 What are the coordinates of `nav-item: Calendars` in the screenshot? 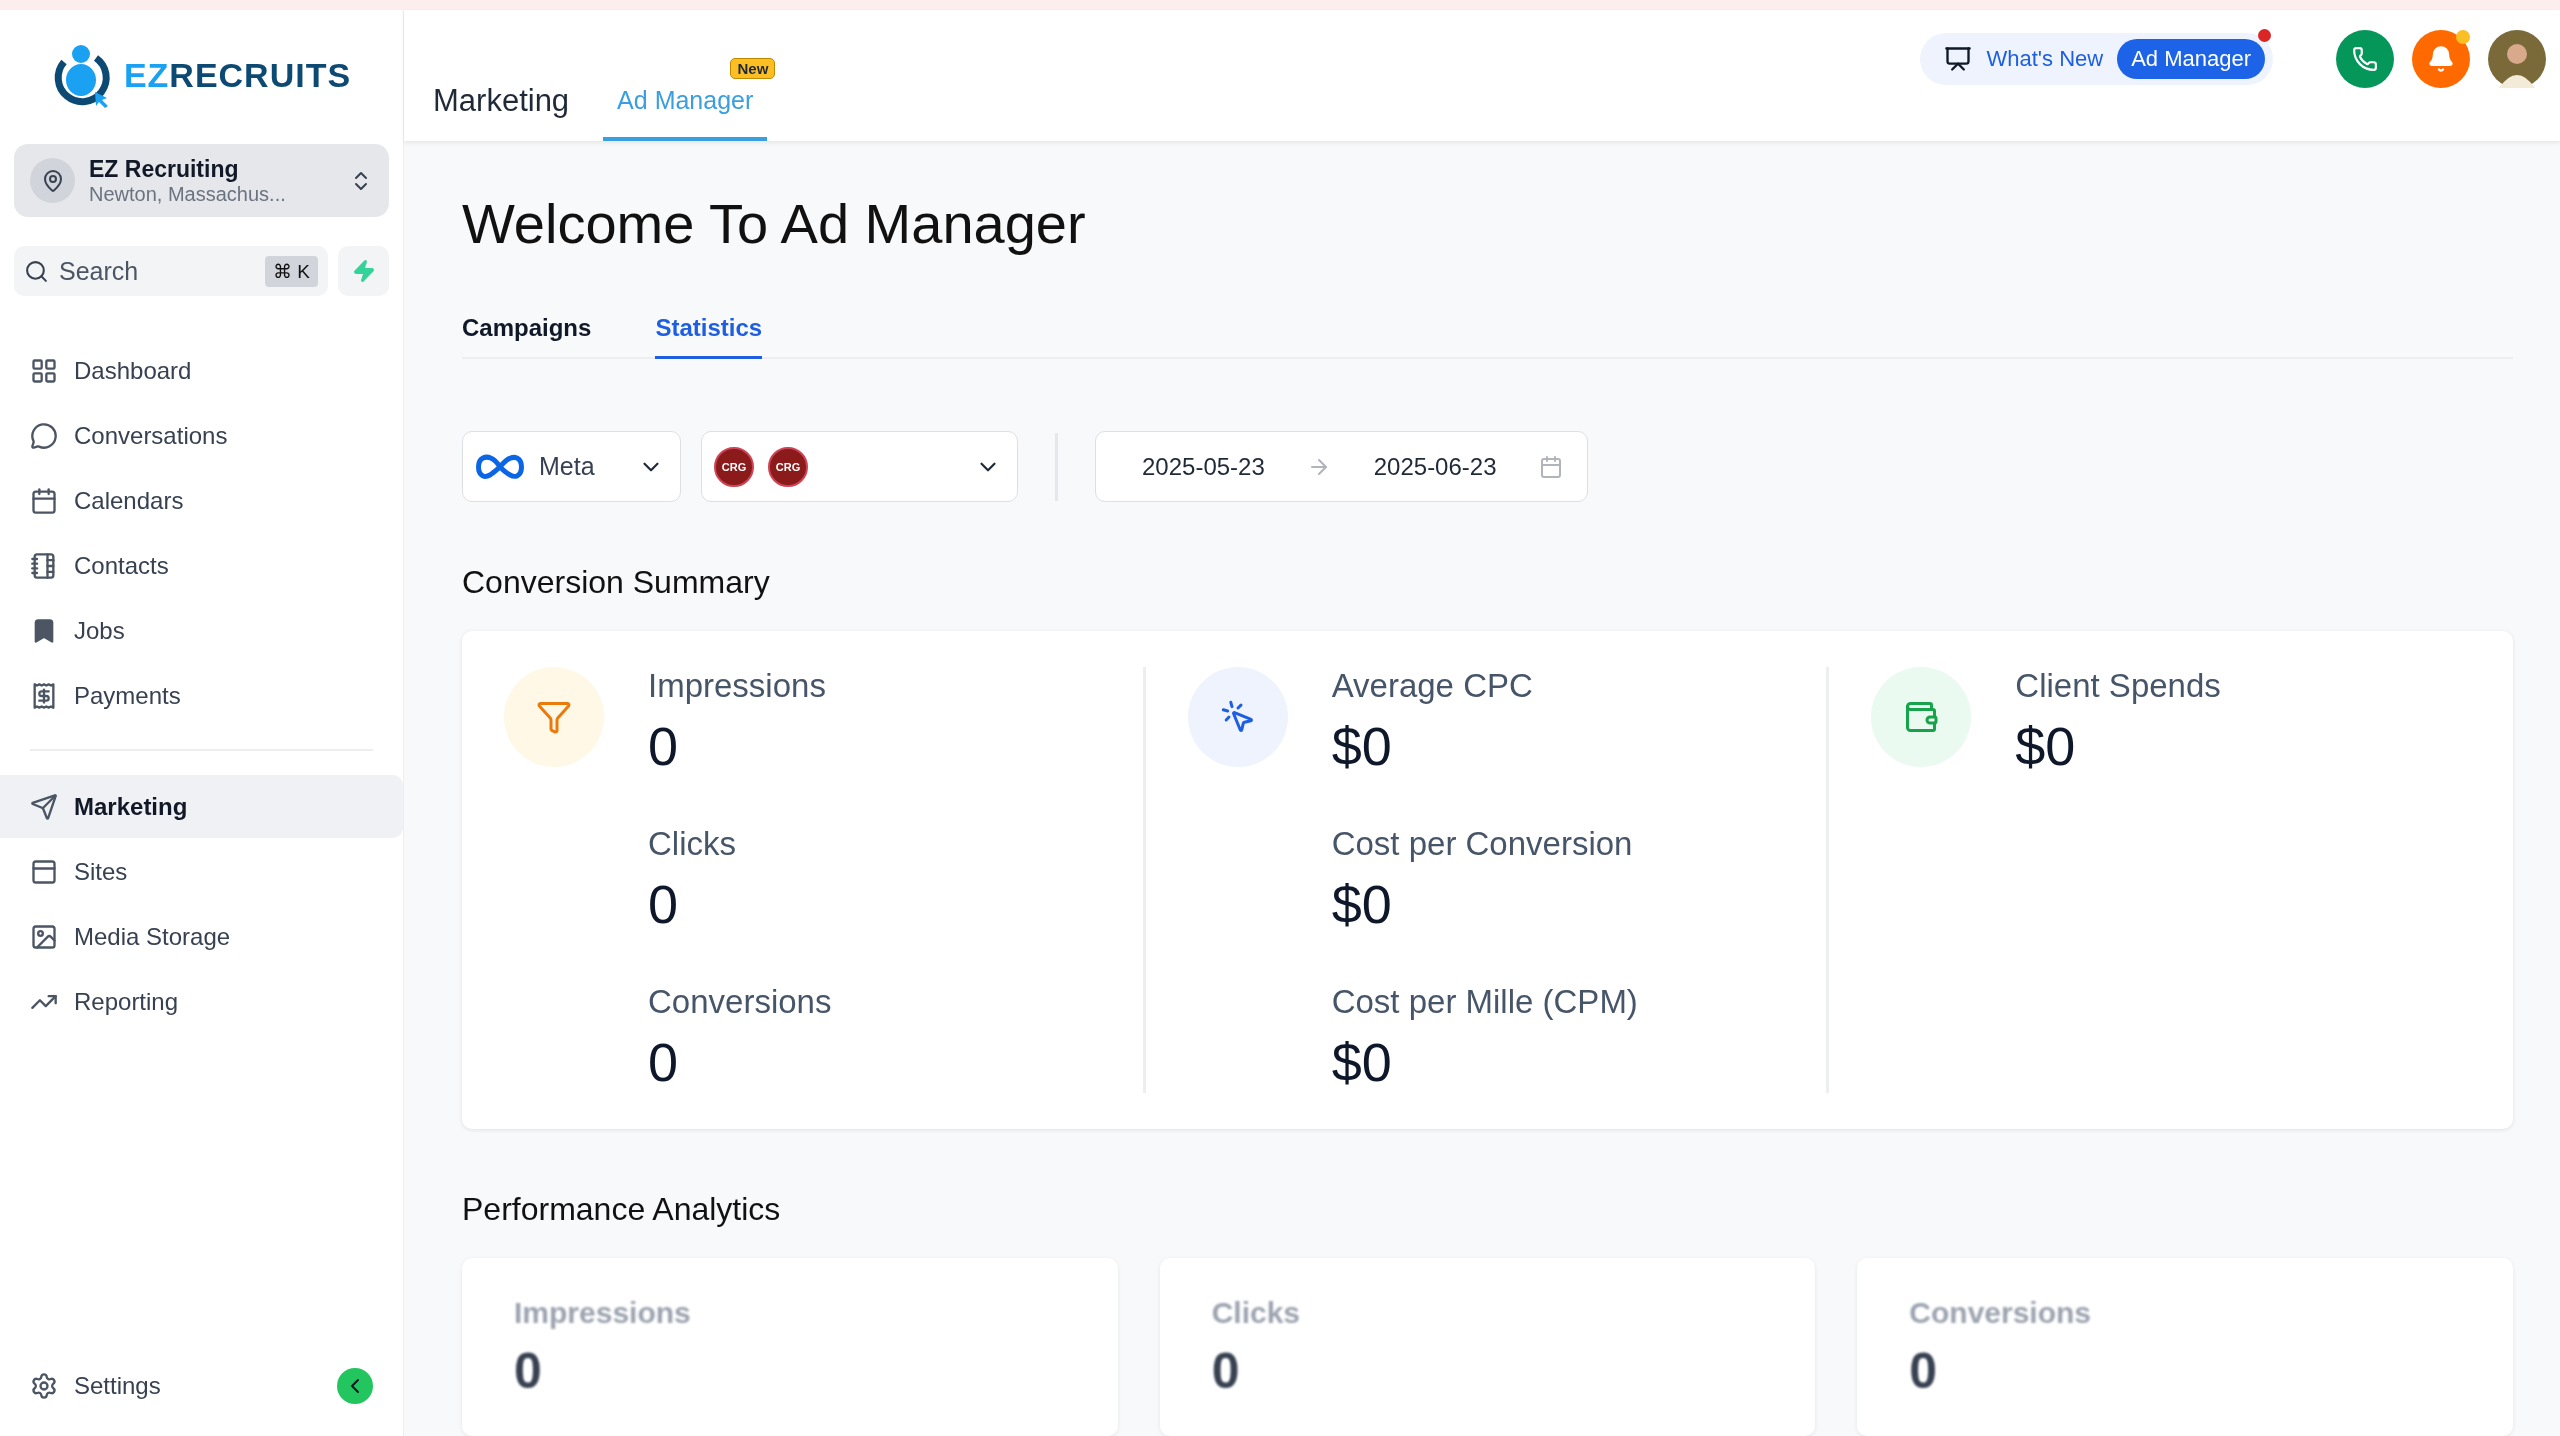 It's located at (201, 500).